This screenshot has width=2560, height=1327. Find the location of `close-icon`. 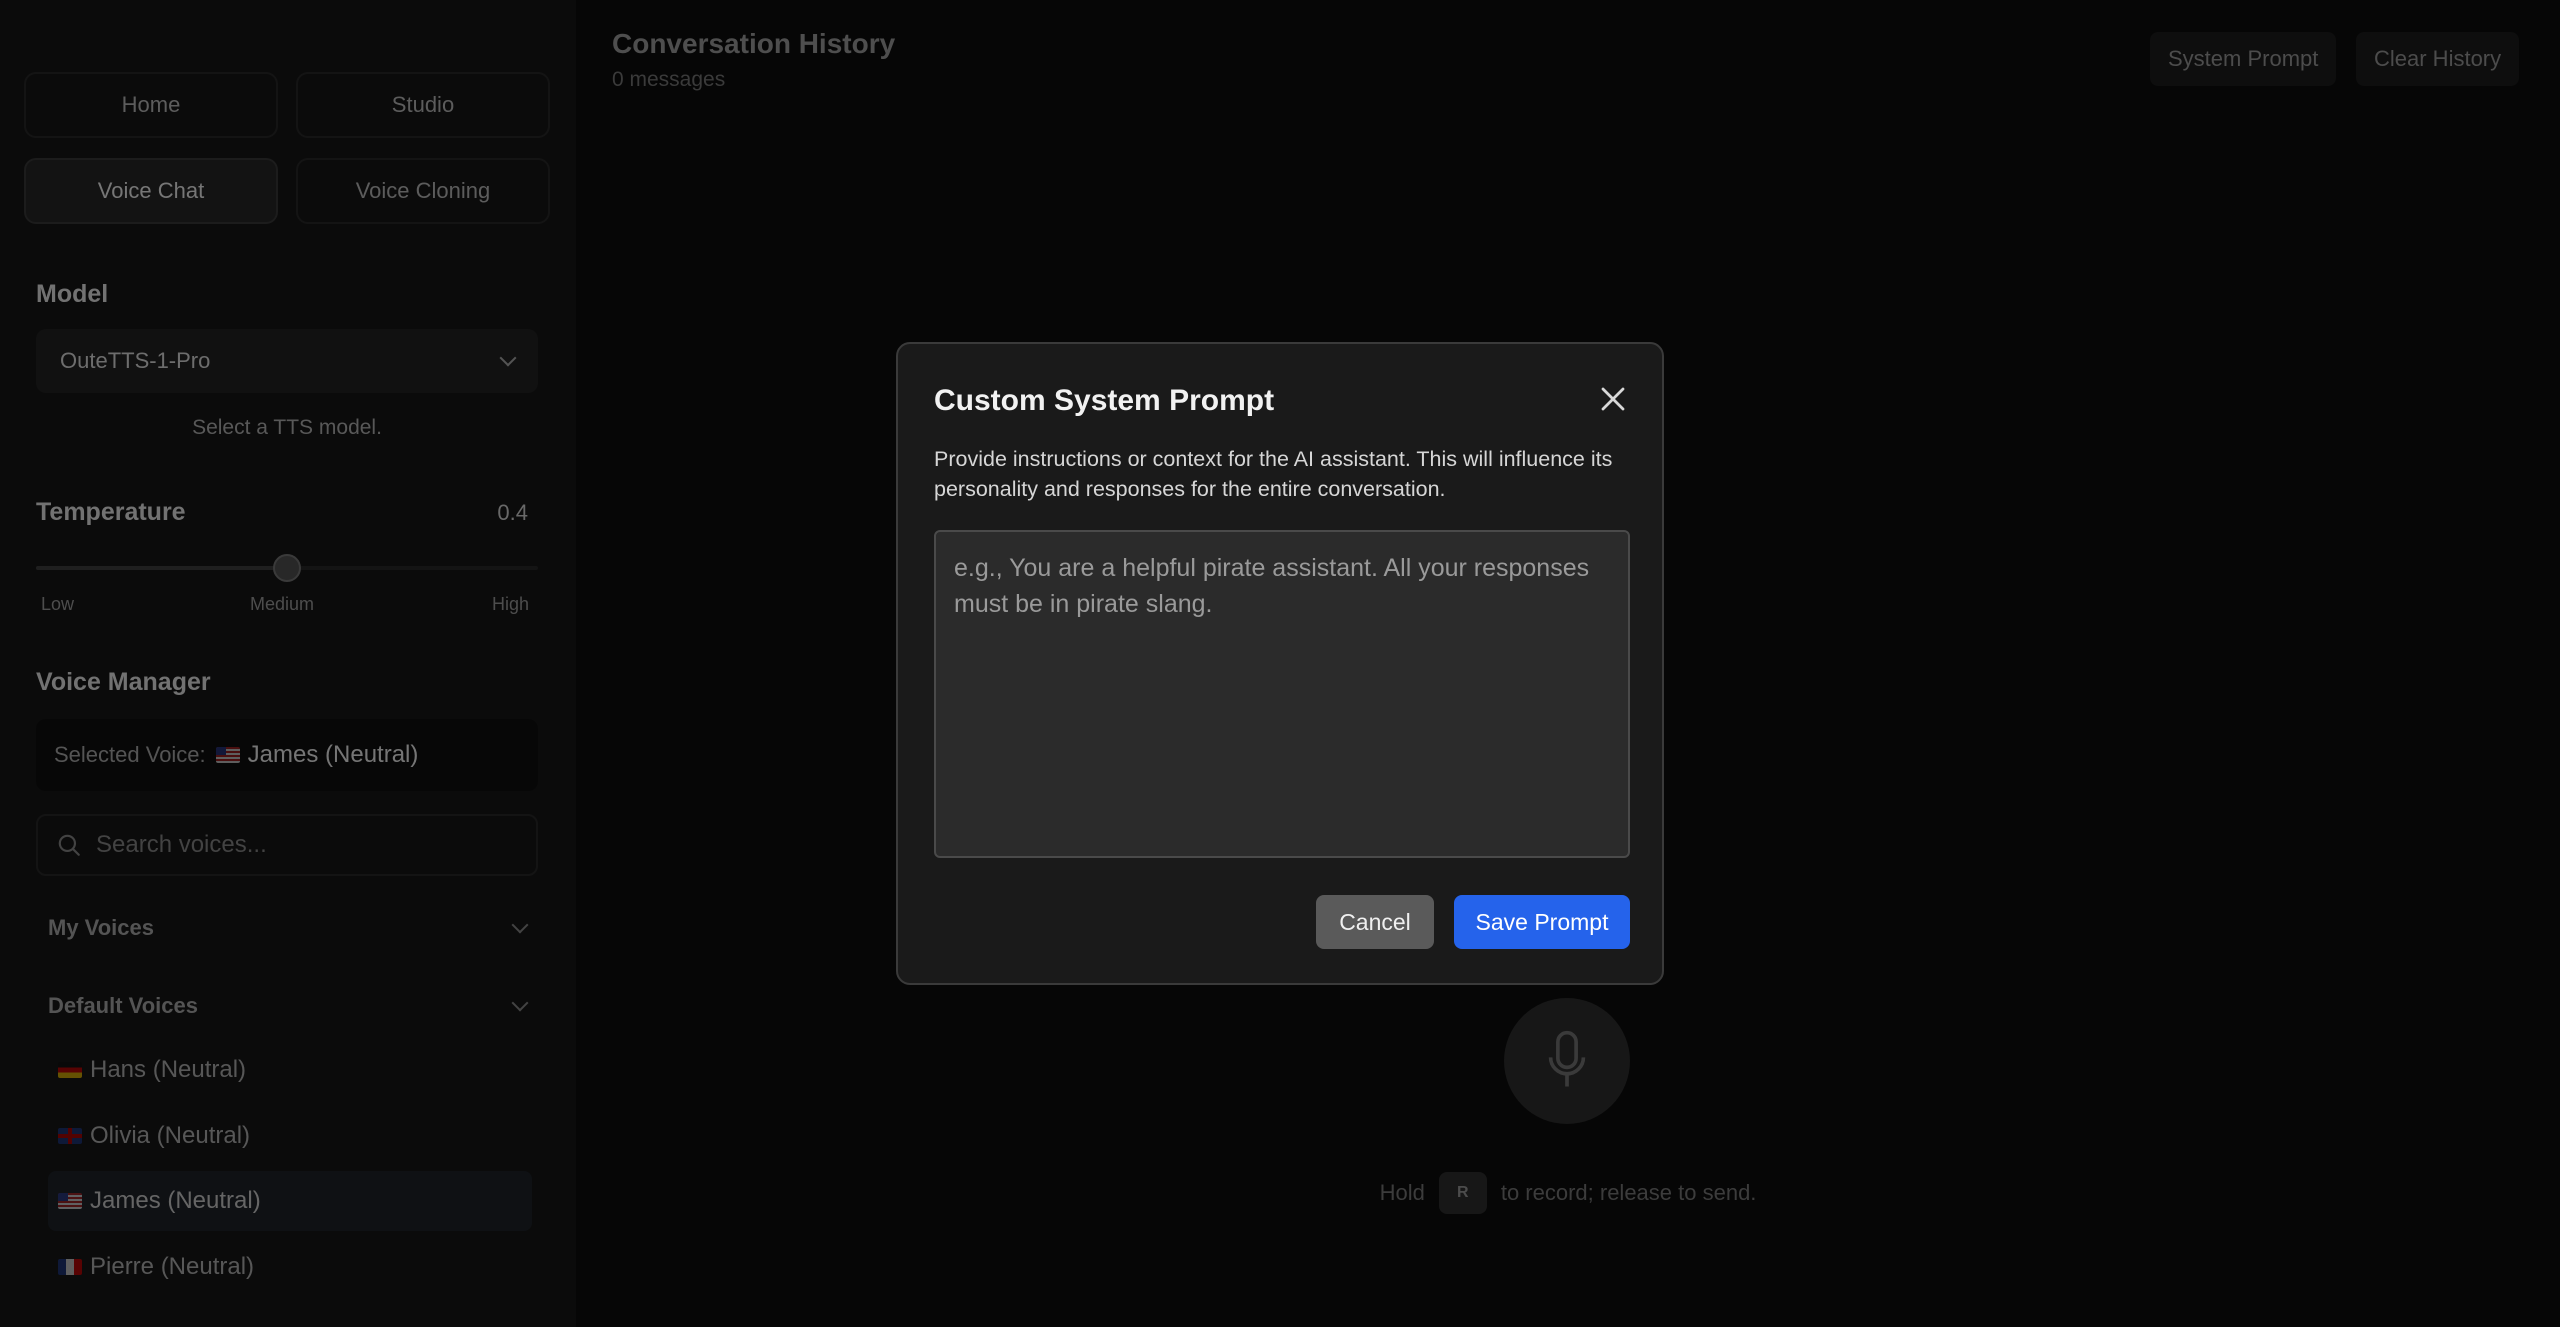

close-icon is located at coordinates (1613, 399).